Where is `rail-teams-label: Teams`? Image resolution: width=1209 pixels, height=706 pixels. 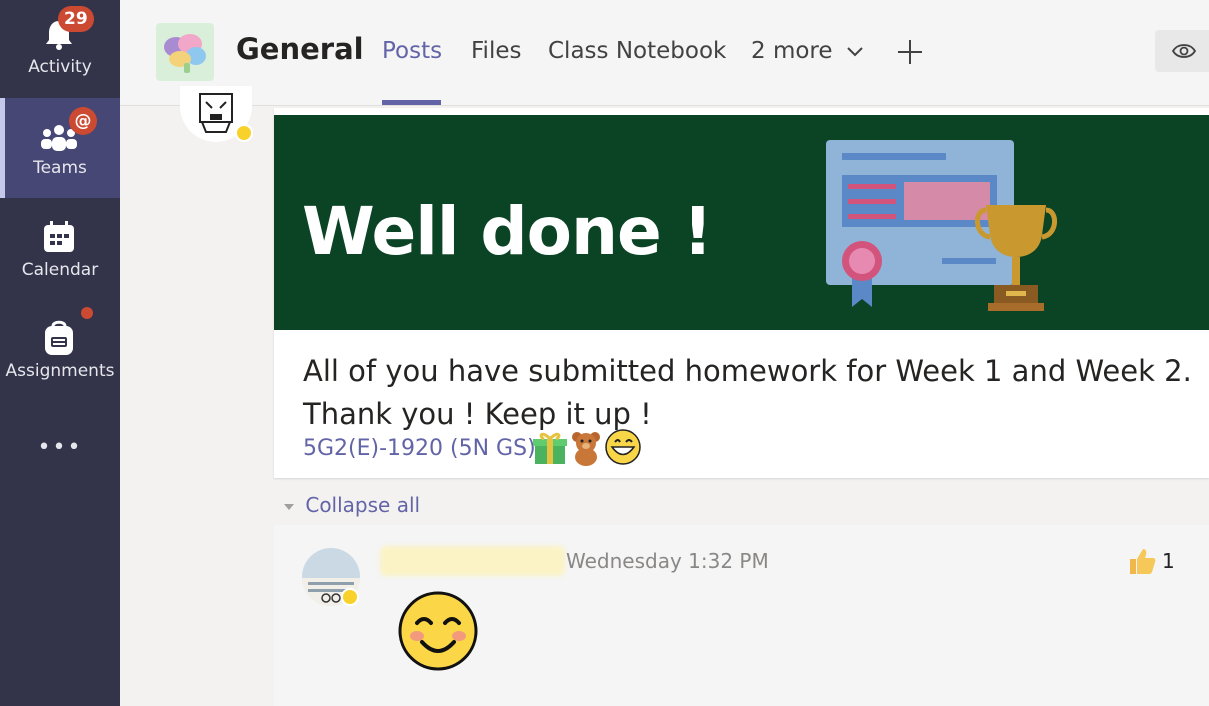 rail-teams-label: Teams is located at coordinates (60, 168).